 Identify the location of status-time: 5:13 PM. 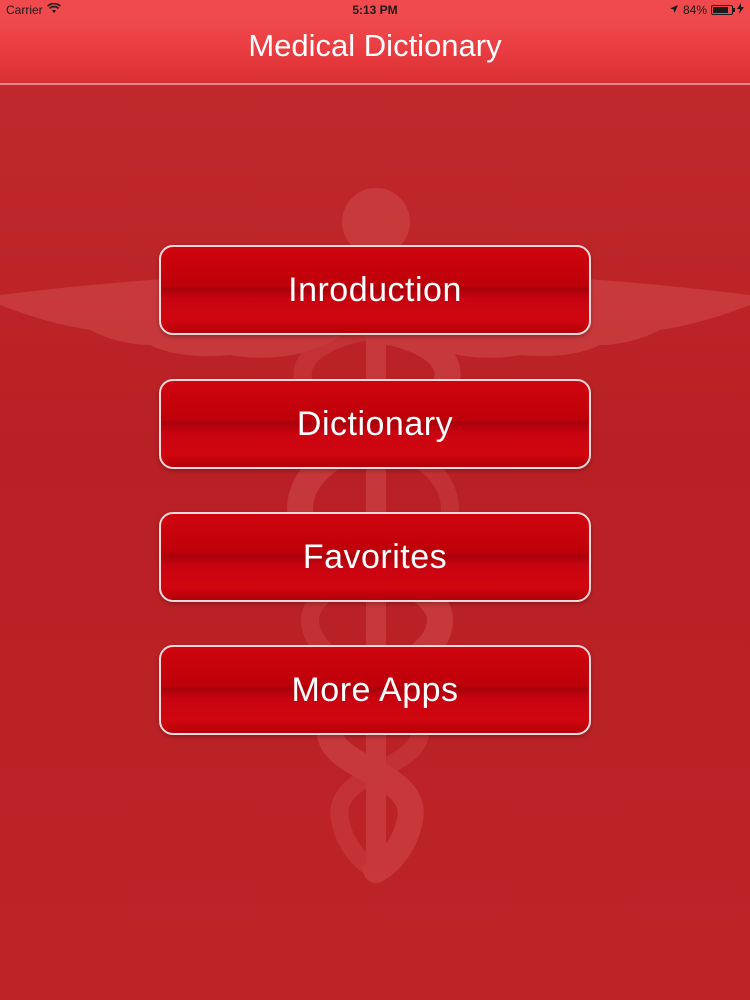
(375, 10).